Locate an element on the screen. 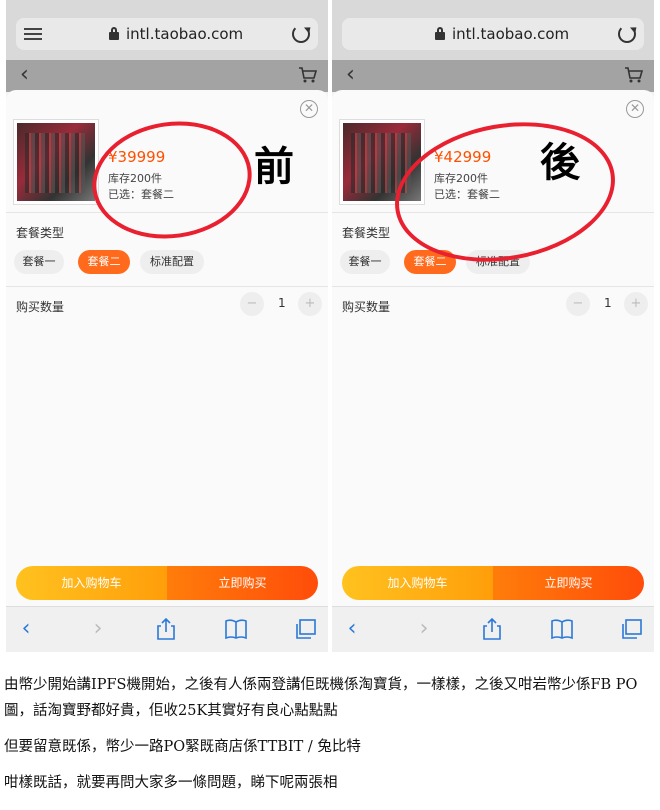 The image size is (660, 810). price: ¥39999 is located at coordinates (137, 157).